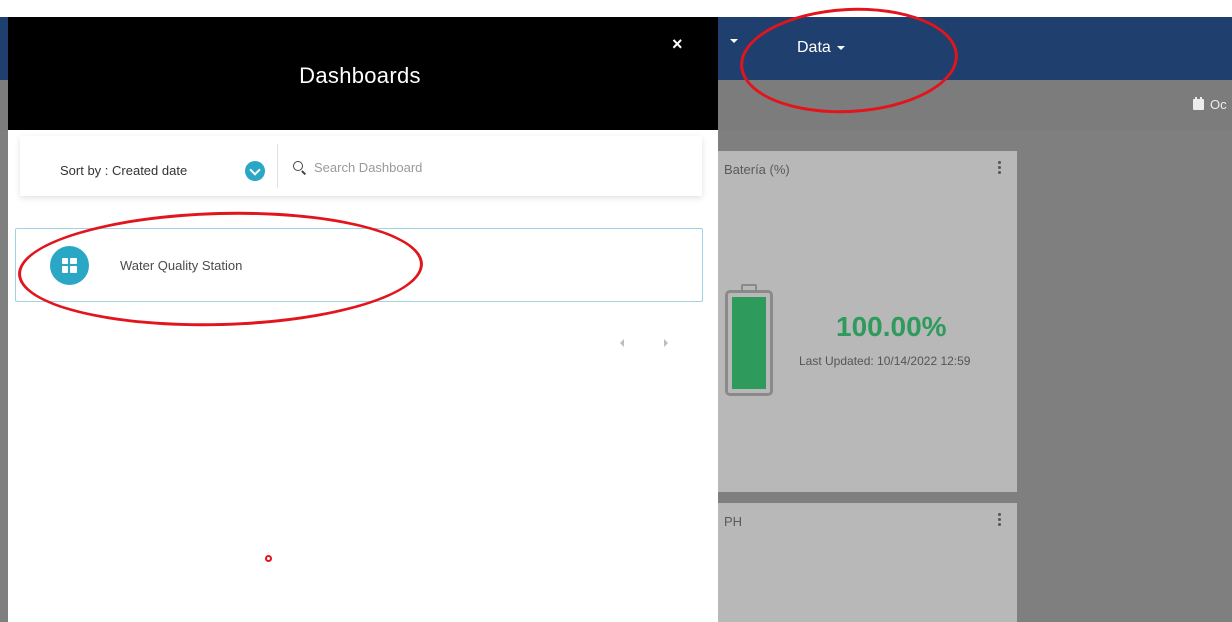 This screenshot has height=622, width=1232. What do you see at coordinates (299, 167) in the screenshot?
I see `search-icon` at bounding box center [299, 167].